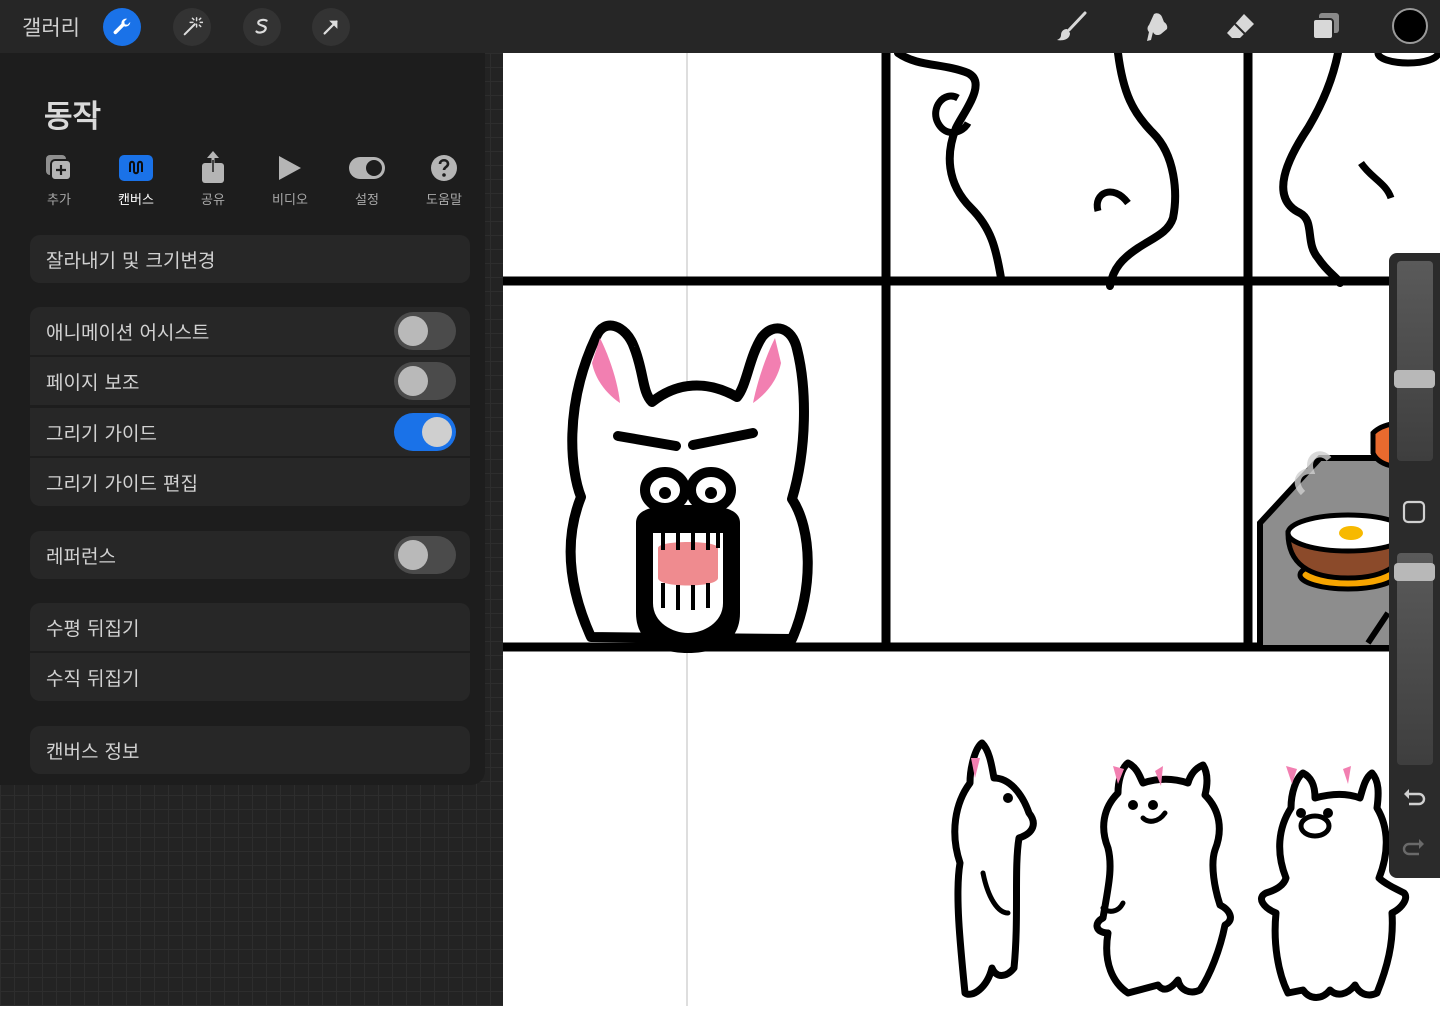 The image size is (1440, 1010). I want to click on row-label: 잘라내기 및 크기변경, so click(131, 260).